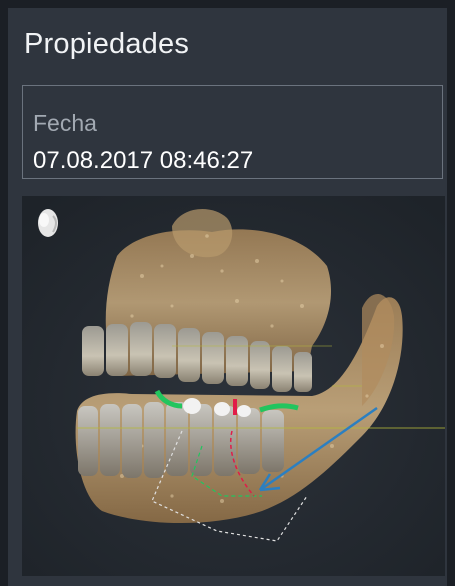 The width and height of the screenshot is (455, 586). Describe the element at coordinates (143, 160) in the screenshot. I see `date-value: 07.08.2017 08:46:27` at that location.